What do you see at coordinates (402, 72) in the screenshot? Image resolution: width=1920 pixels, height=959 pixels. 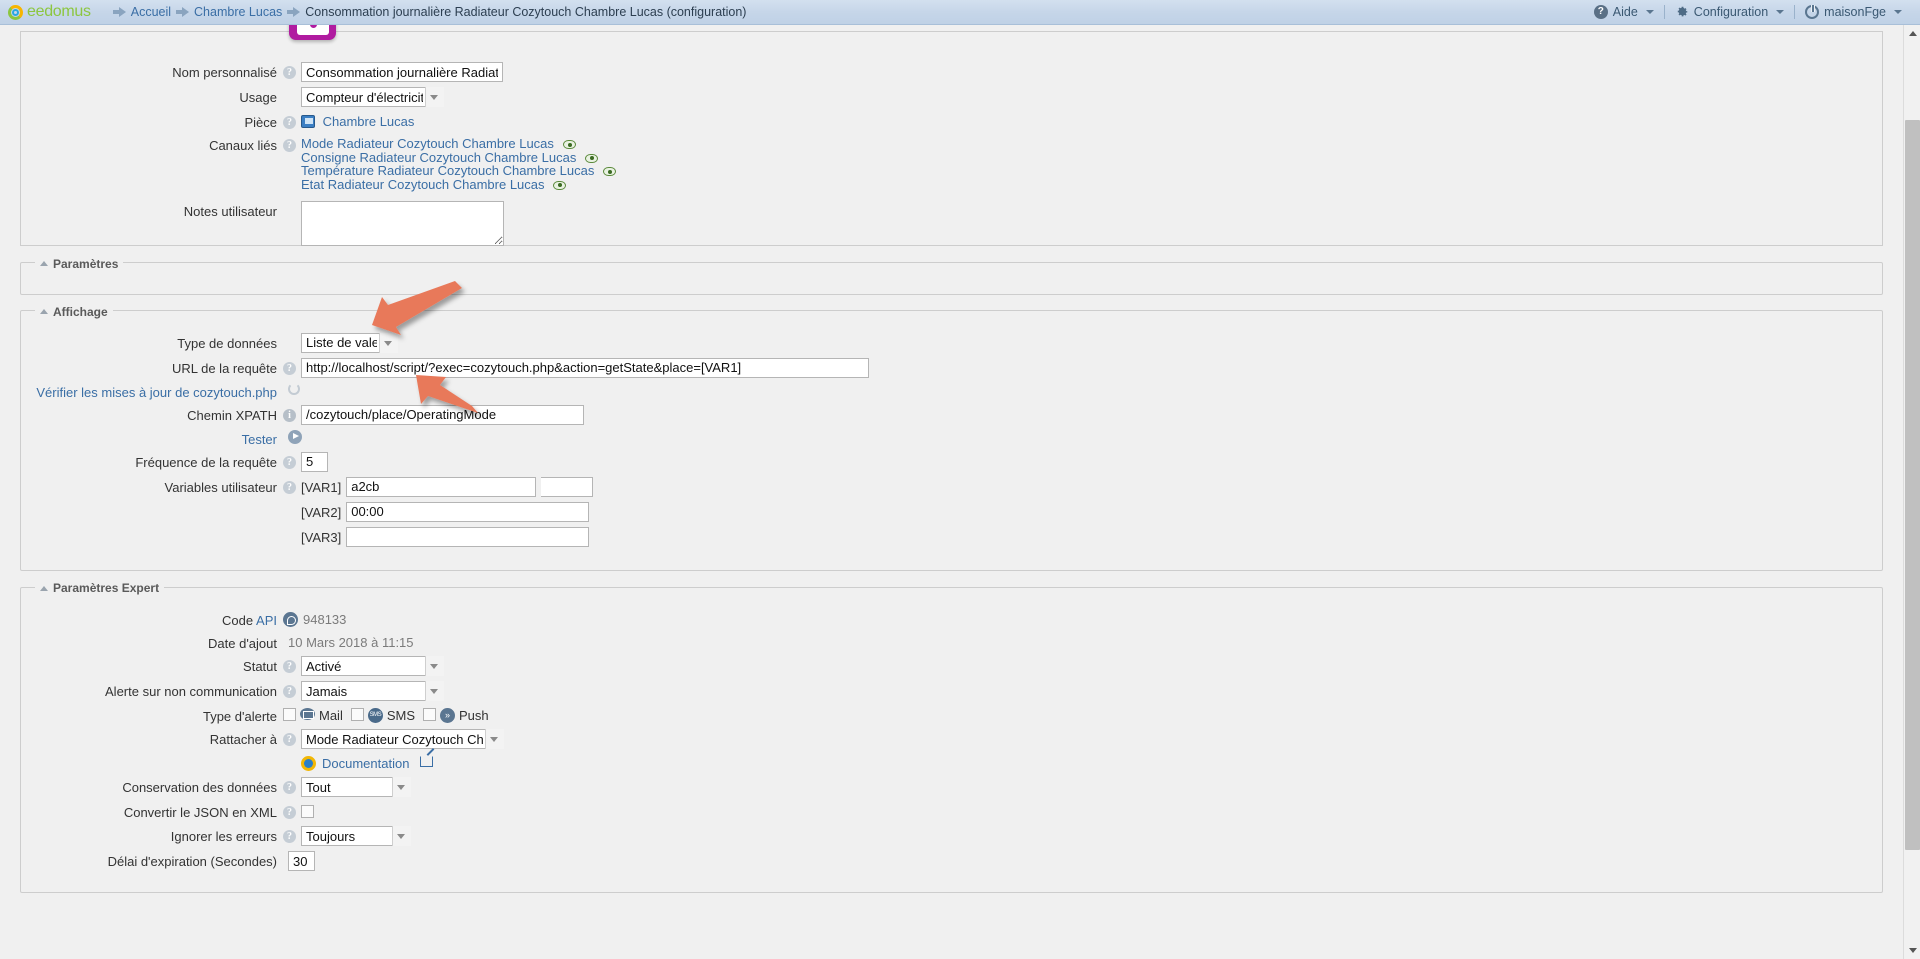 I see `nom-personnalise-input` at bounding box center [402, 72].